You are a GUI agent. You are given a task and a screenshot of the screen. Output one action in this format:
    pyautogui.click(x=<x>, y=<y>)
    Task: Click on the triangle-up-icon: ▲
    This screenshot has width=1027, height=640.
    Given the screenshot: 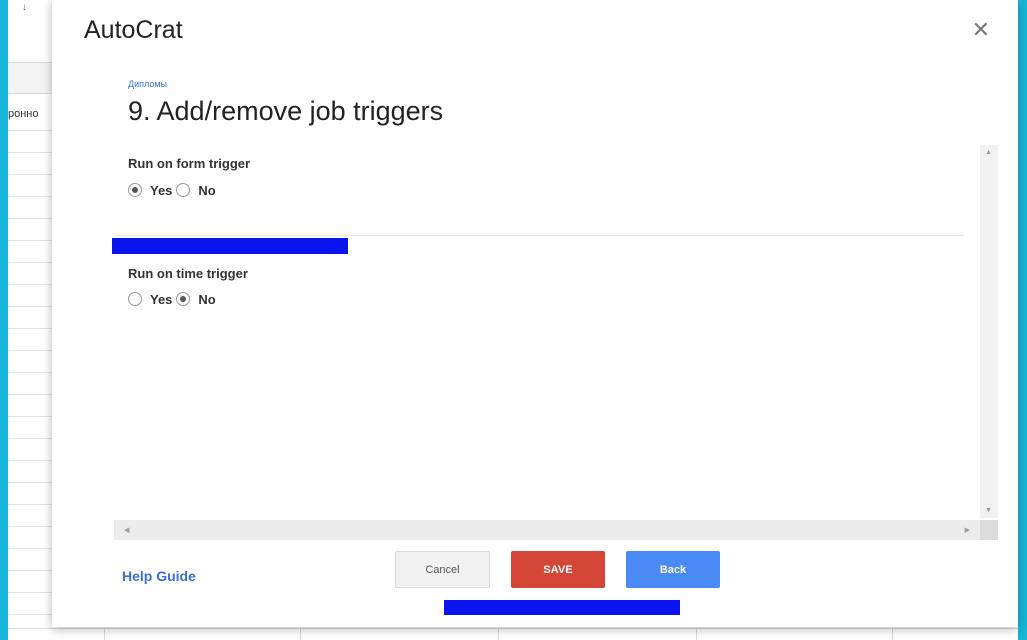 What is the action you would take?
    pyautogui.click(x=988, y=152)
    